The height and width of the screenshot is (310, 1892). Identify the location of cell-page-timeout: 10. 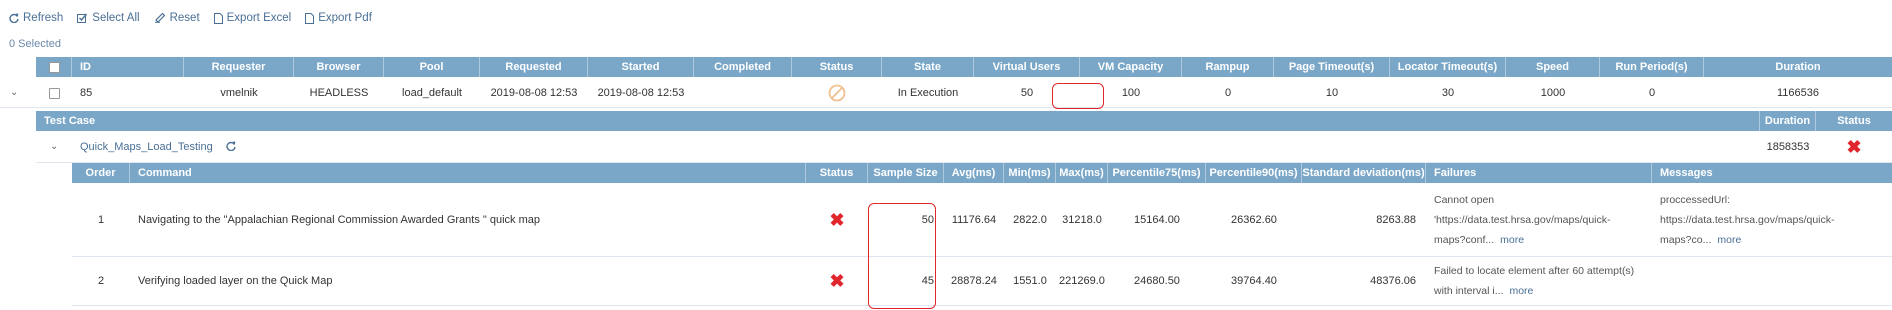
(1332, 93).